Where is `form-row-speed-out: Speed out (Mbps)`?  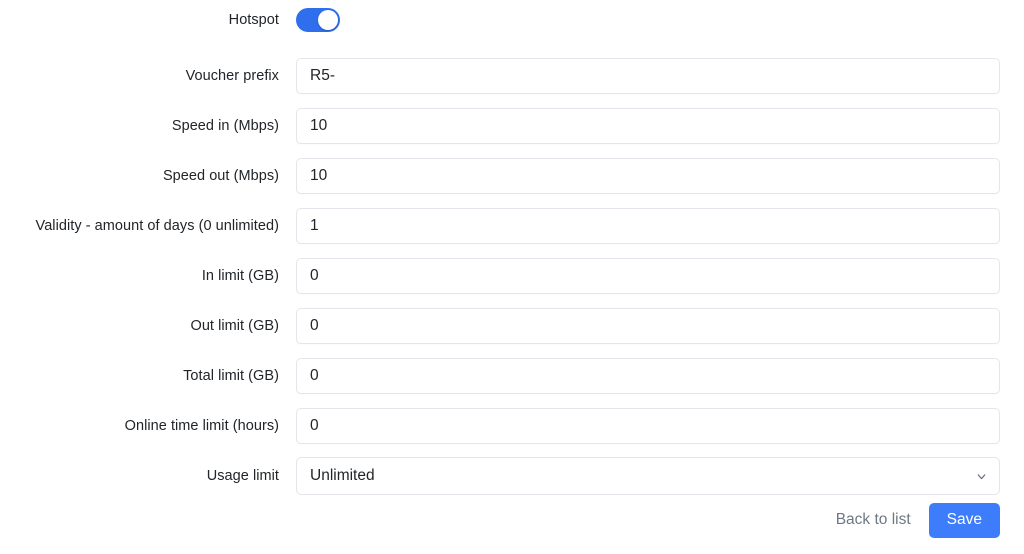 form-row-speed-out: Speed out (Mbps) is located at coordinates (512, 176).